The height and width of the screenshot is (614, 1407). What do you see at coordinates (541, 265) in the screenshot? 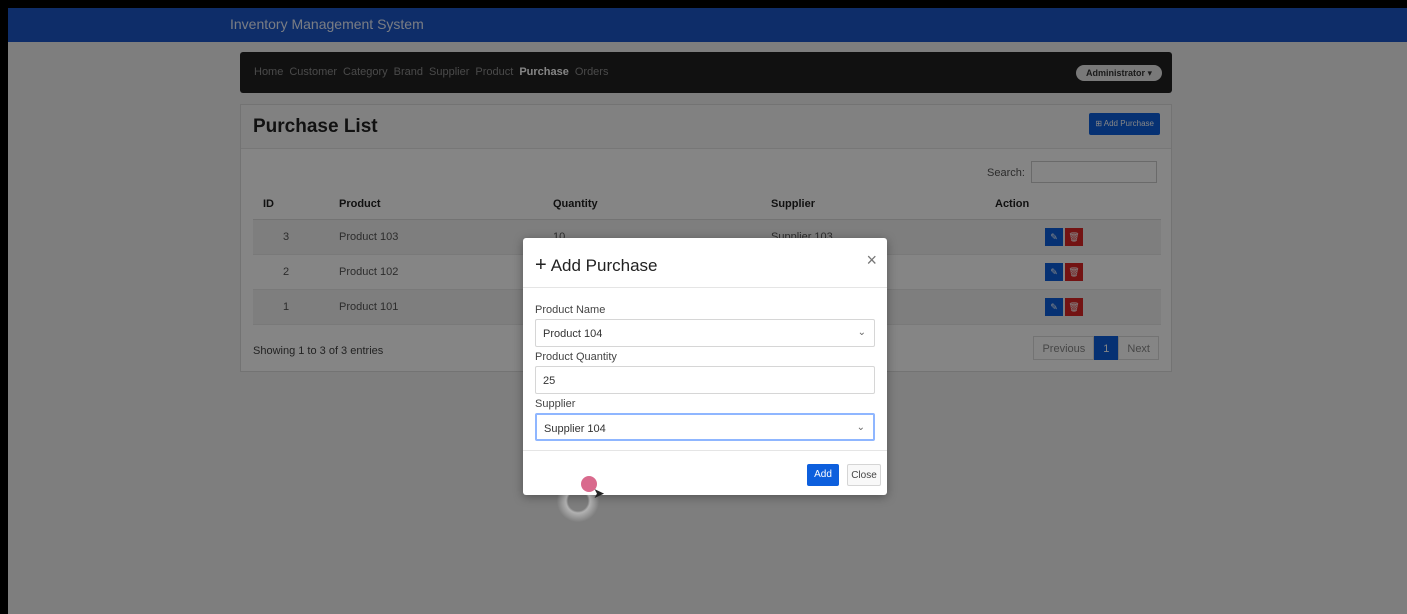
I see `plus-icon: +` at bounding box center [541, 265].